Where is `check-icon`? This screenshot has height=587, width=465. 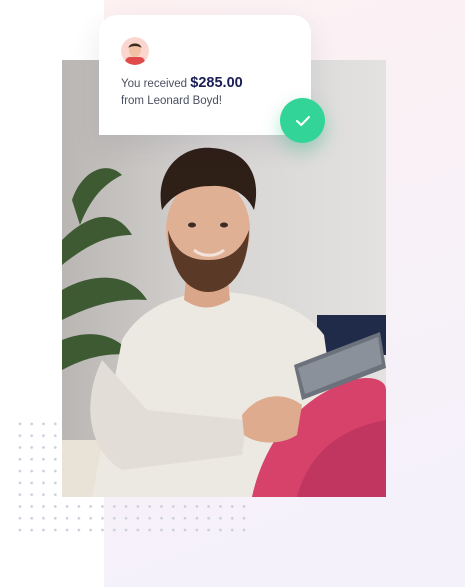 check-icon is located at coordinates (302, 120).